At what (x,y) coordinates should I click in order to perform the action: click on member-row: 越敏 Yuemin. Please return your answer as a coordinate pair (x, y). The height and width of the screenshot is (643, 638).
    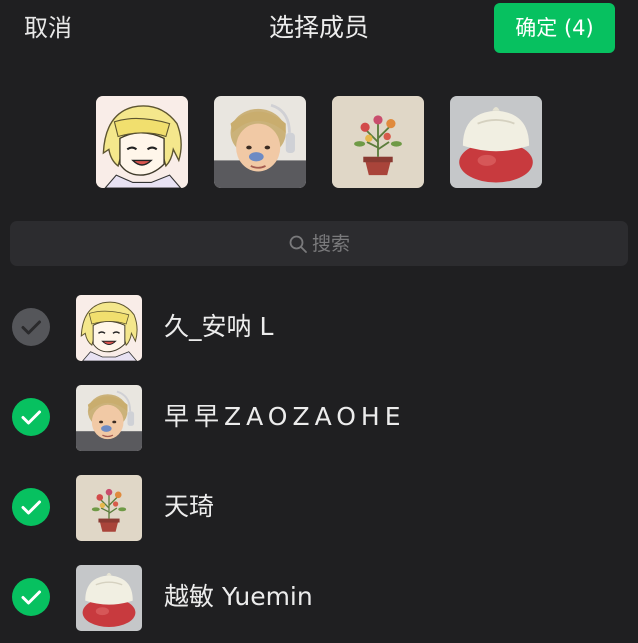
    Looking at the image, I should click on (319, 597).